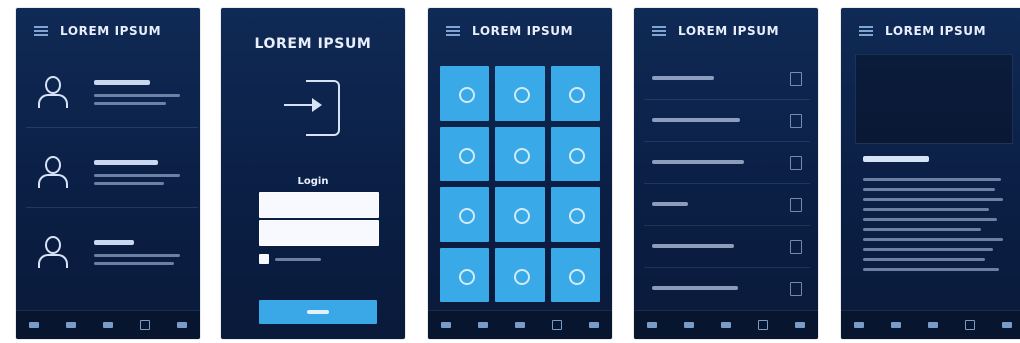 The height and width of the screenshot is (343, 1020). I want to click on hero-image, so click(934, 99).